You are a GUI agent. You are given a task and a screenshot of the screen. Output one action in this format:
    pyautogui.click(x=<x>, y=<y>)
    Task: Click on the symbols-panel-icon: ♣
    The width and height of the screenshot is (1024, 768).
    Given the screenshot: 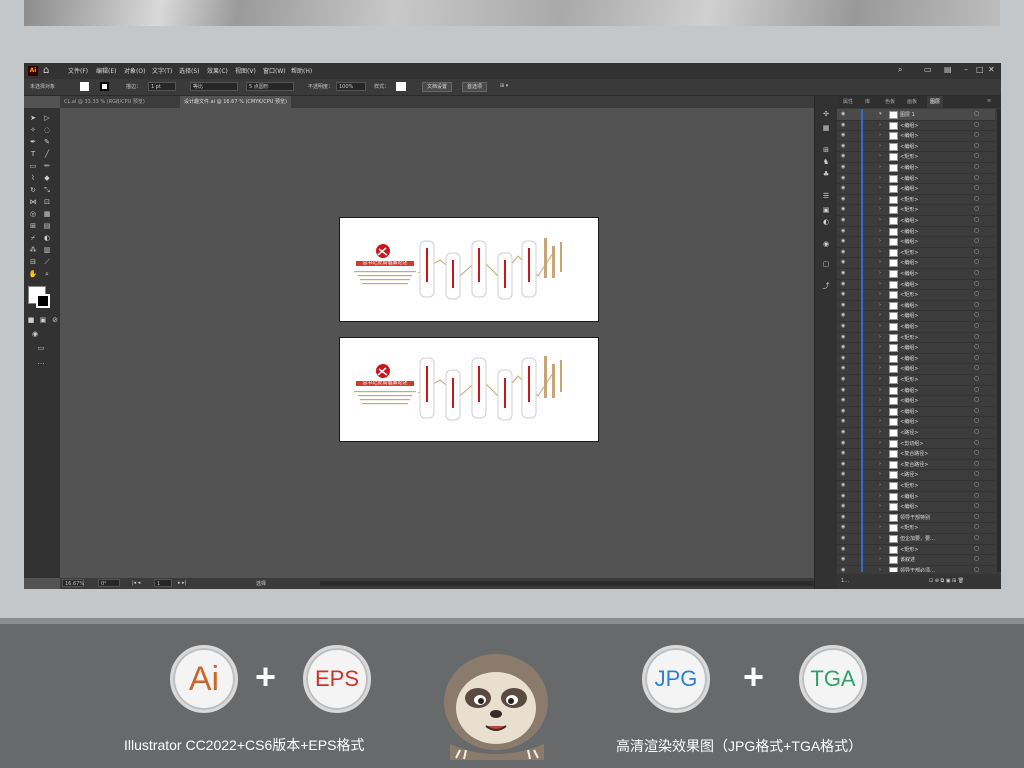 What is the action you would take?
    pyautogui.click(x=826, y=174)
    